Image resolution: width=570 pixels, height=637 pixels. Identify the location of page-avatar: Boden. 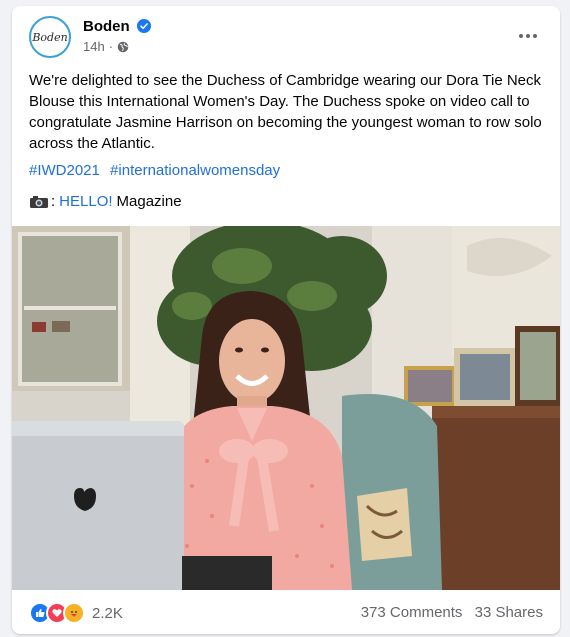
(50, 37).